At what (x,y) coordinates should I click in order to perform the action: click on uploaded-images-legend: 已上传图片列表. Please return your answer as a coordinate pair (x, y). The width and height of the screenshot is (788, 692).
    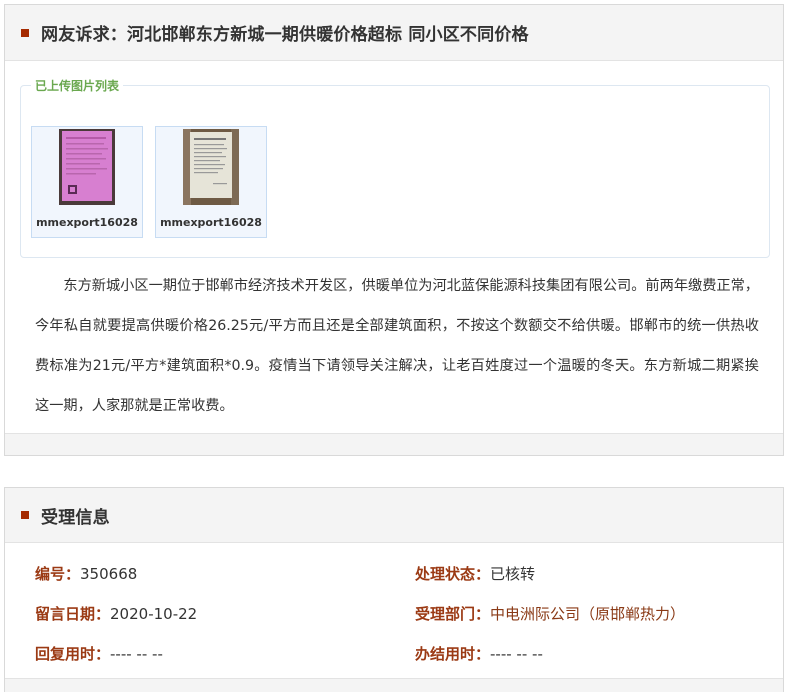
    Looking at the image, I should click on (77, 85).